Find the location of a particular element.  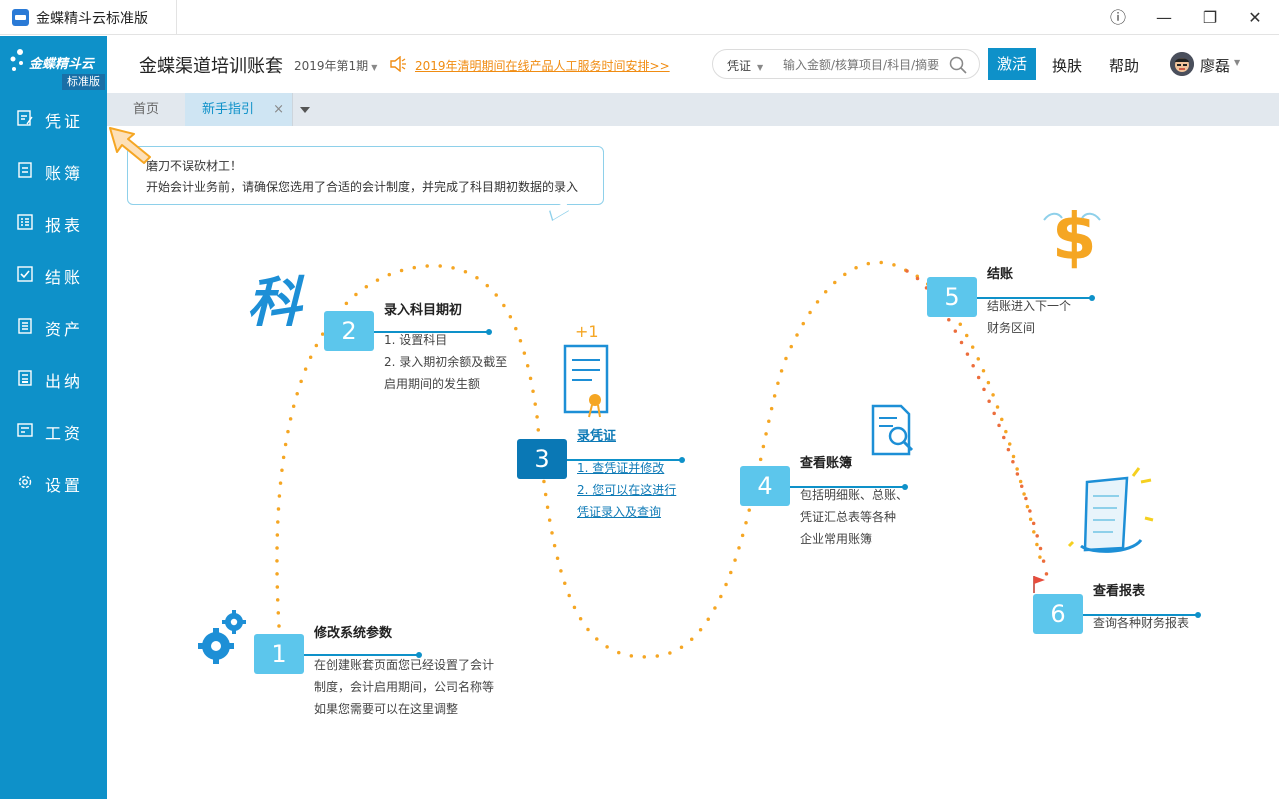

search-type-label: 凭证 is located at coordinates (739, 66).